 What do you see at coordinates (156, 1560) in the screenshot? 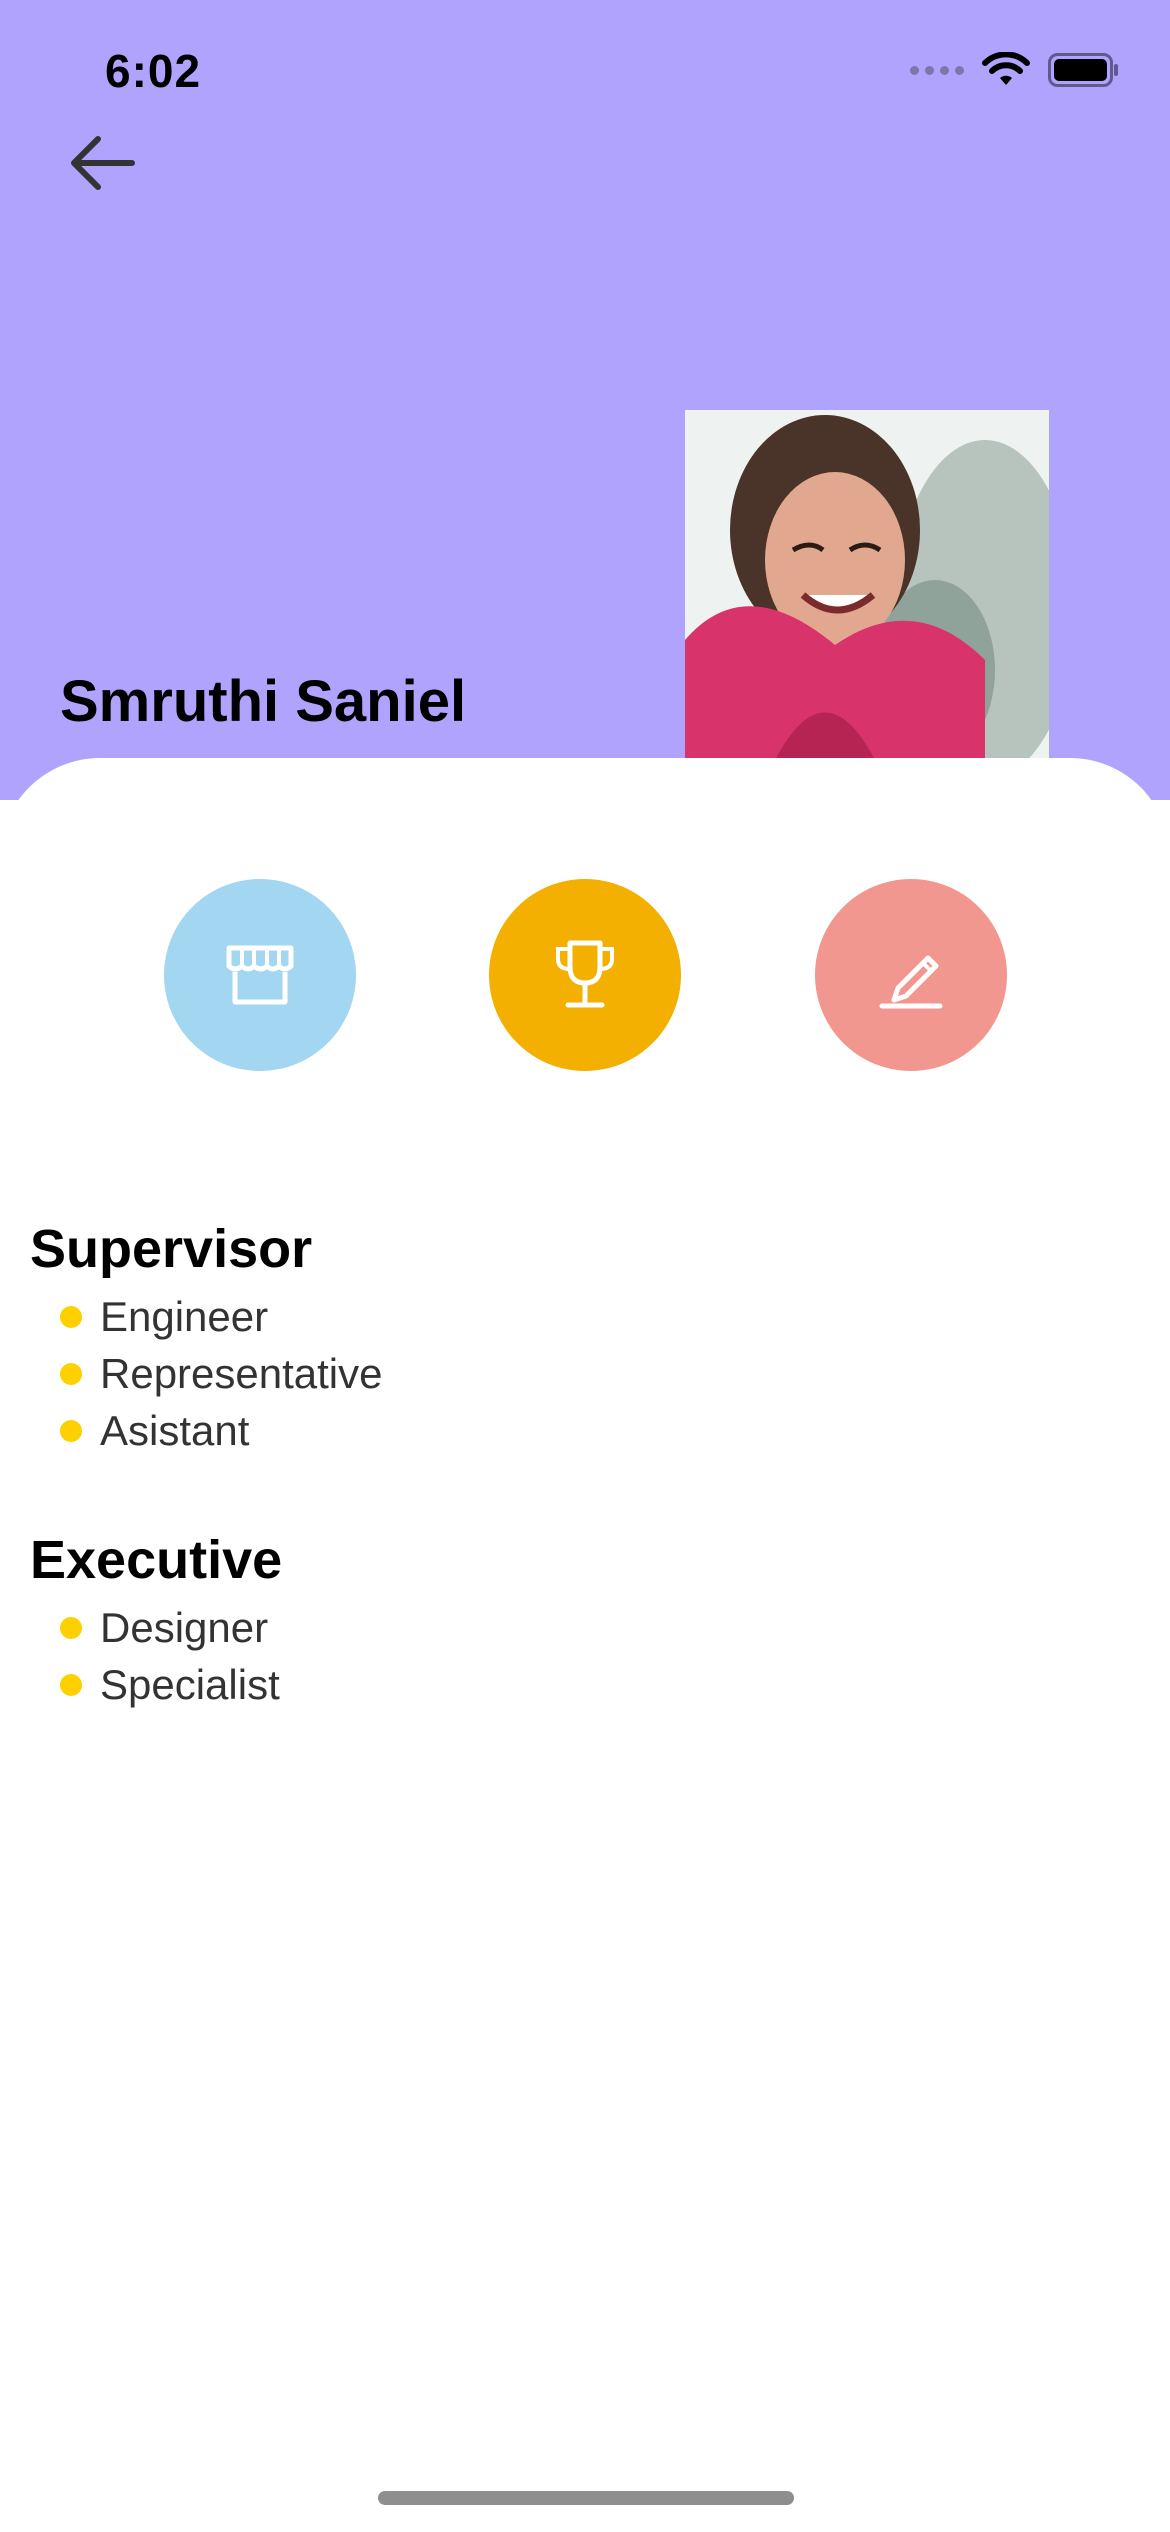
I see `section-title: Executive` at bounding box center [156, 1560].